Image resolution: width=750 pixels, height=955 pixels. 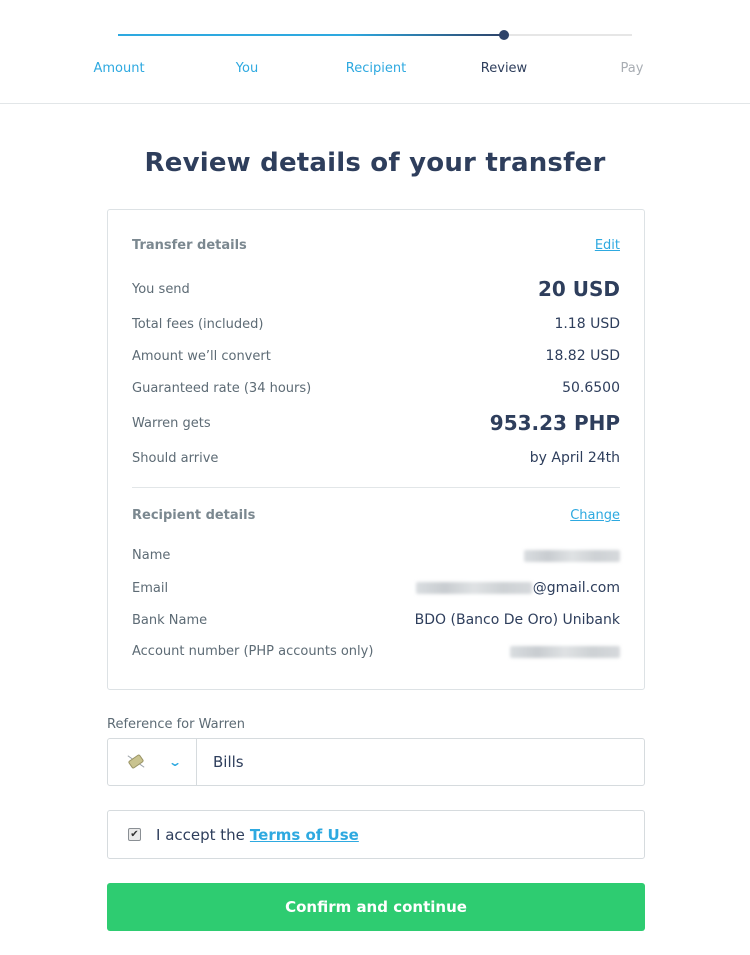 I want to click on step-pay: Pay, so click(x=632, y=68).